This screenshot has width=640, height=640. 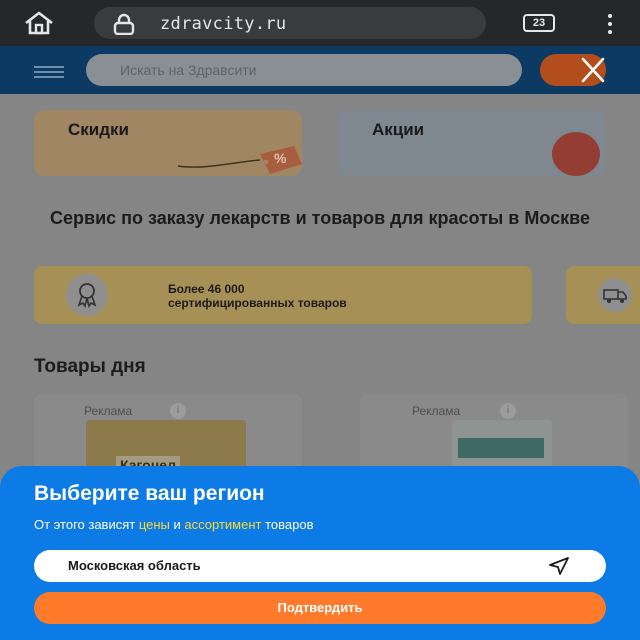 What do you see at coordinates (177, 524) in the screenshot?
I see `subtitle-and: и` at bounding box center [177, 524].